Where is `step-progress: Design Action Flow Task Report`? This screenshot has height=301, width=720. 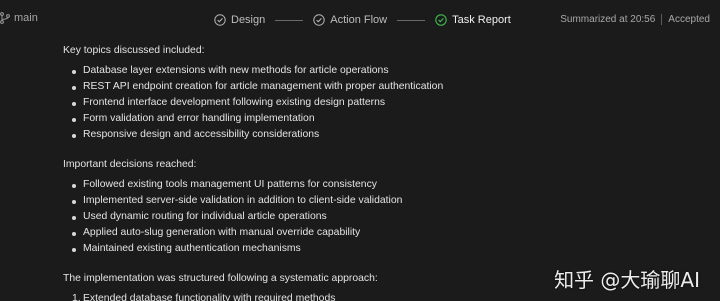 step-progress: Design Action Flow Task Report is located at coordinates (362, 20).